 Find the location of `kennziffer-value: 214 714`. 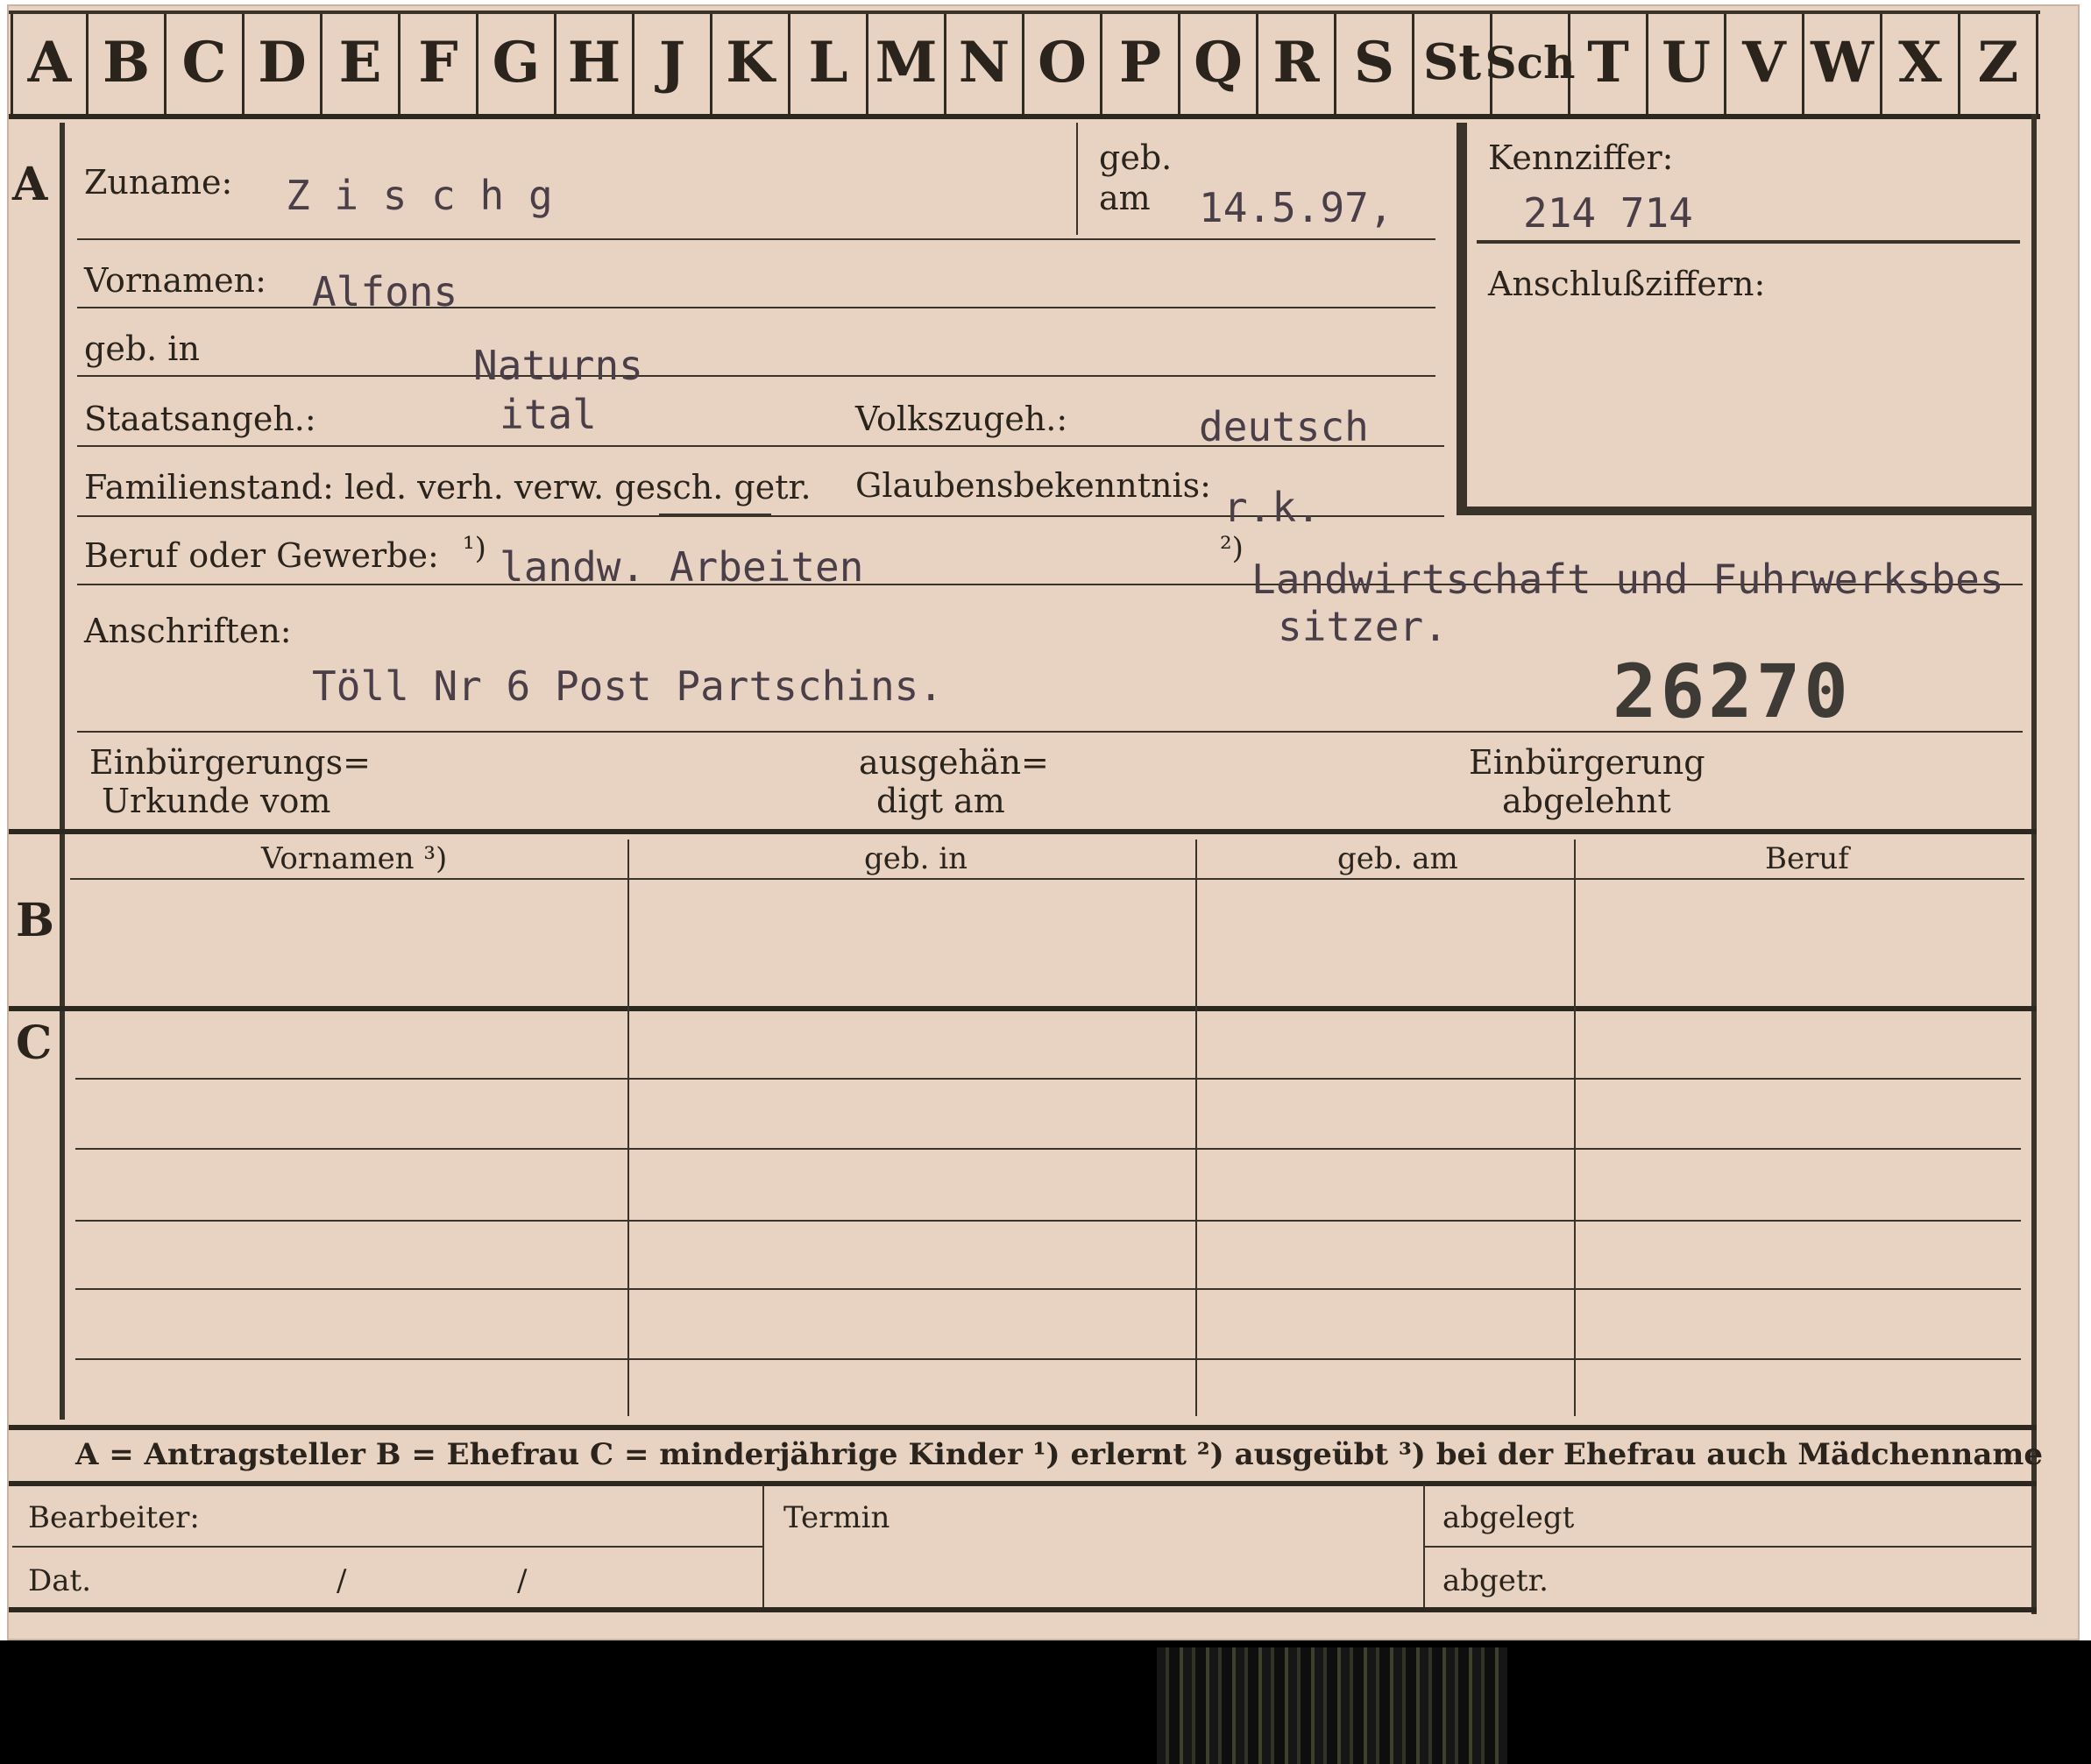

kennziffer-value: 214 714 is located at coordinates (1608, 213).